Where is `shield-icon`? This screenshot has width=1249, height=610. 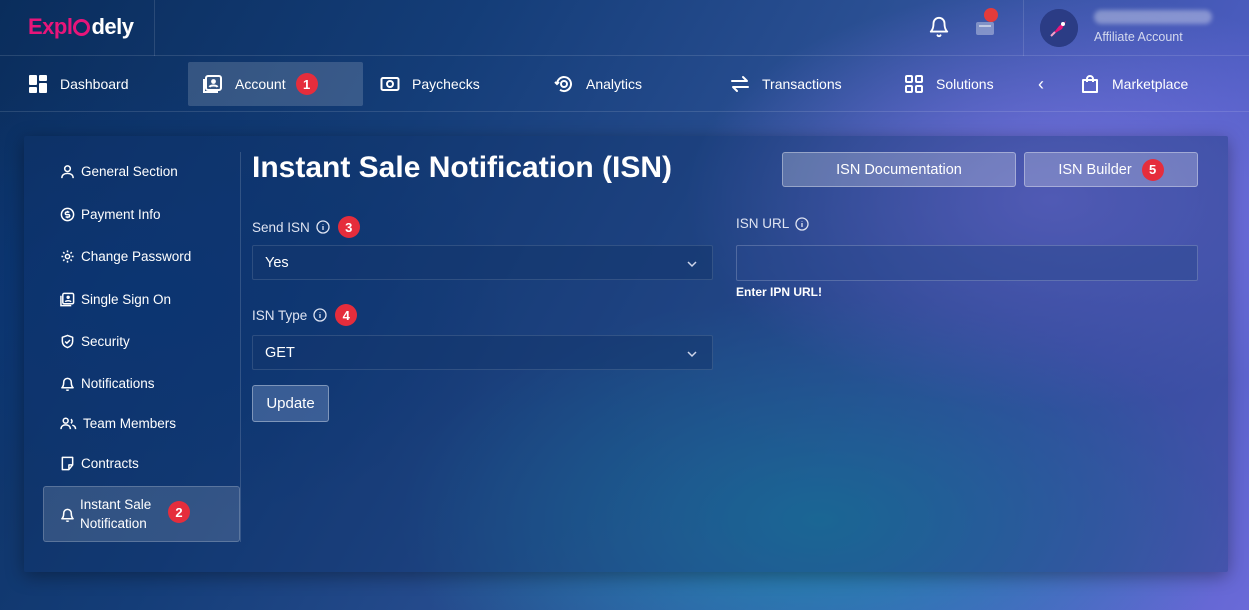
shield-icon is located at coordinates (67, 341).